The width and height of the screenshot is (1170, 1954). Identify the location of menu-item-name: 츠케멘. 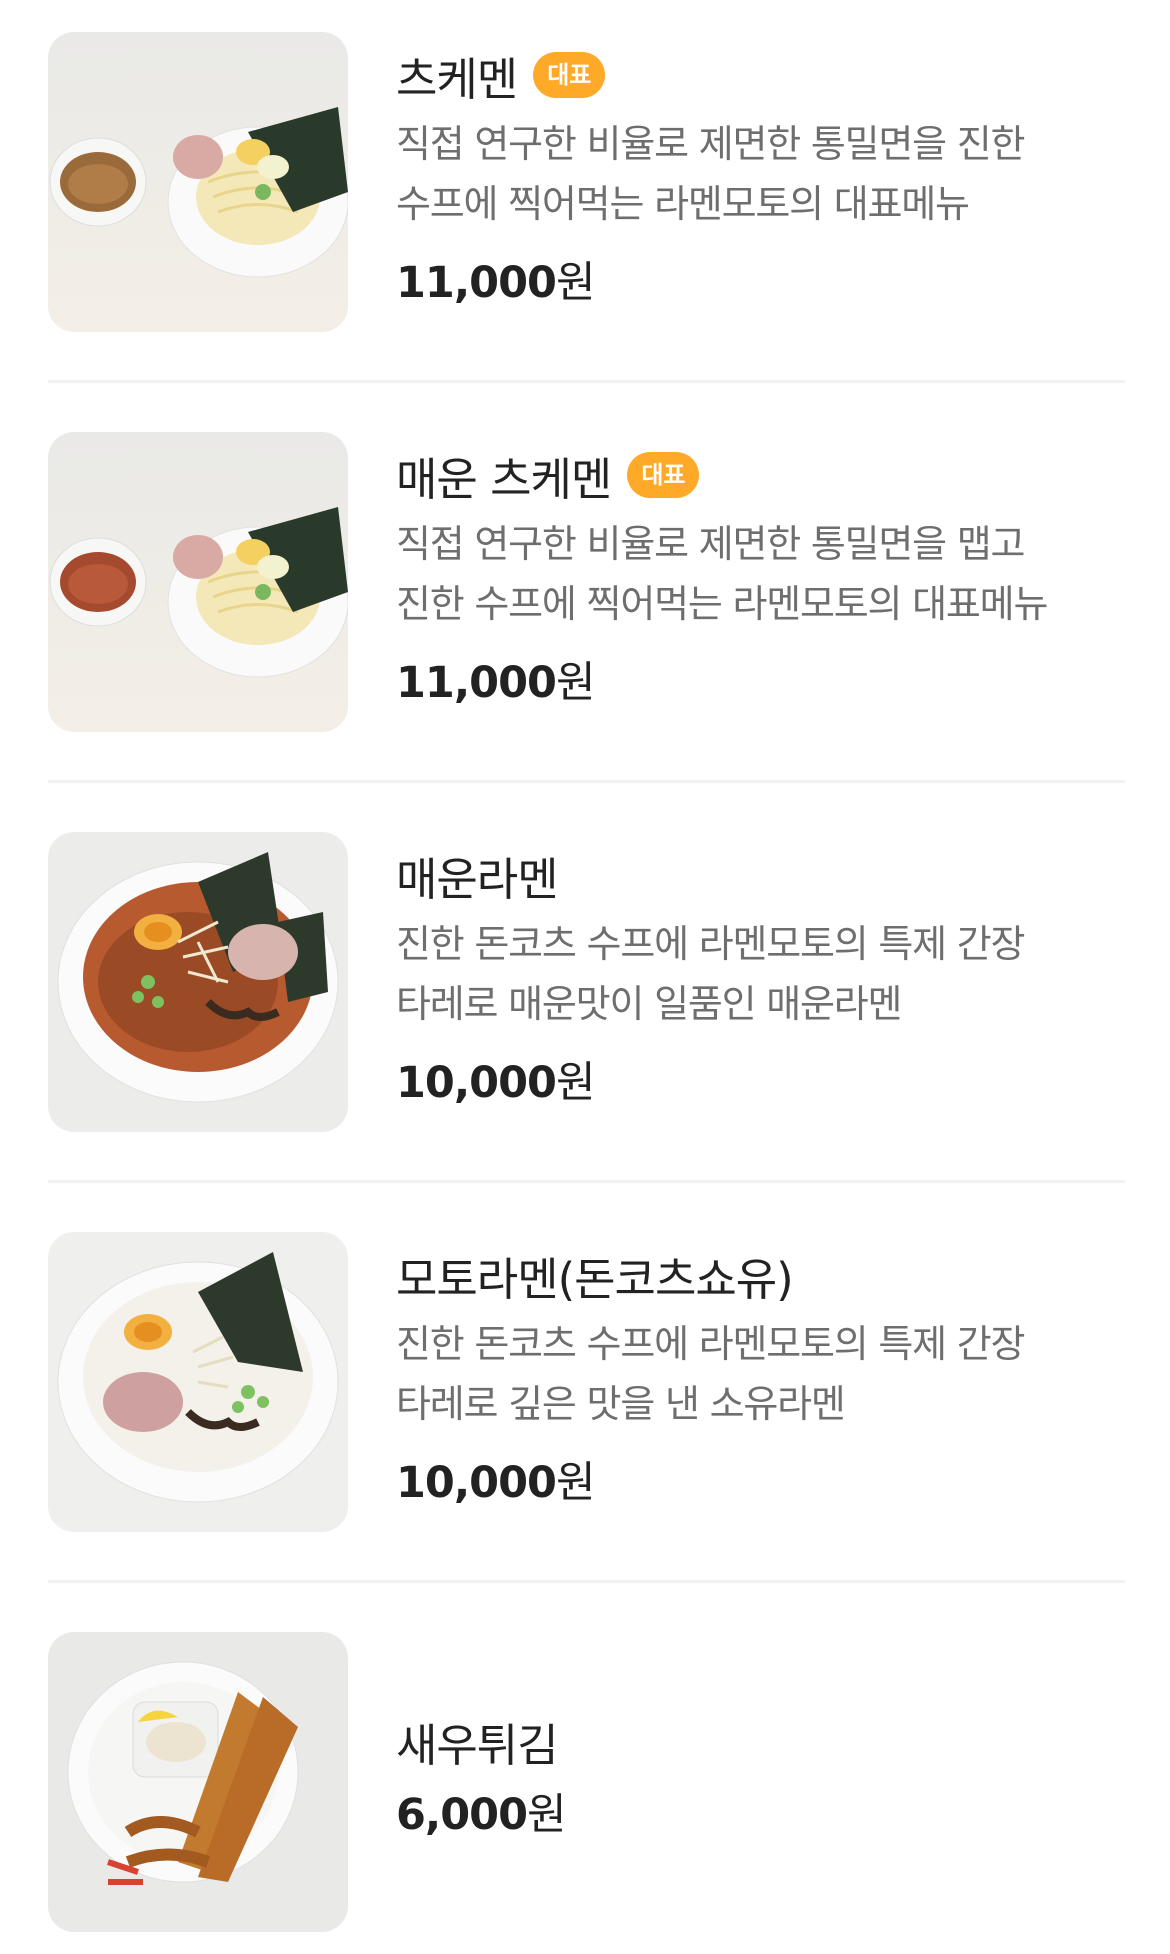
(457, 79).